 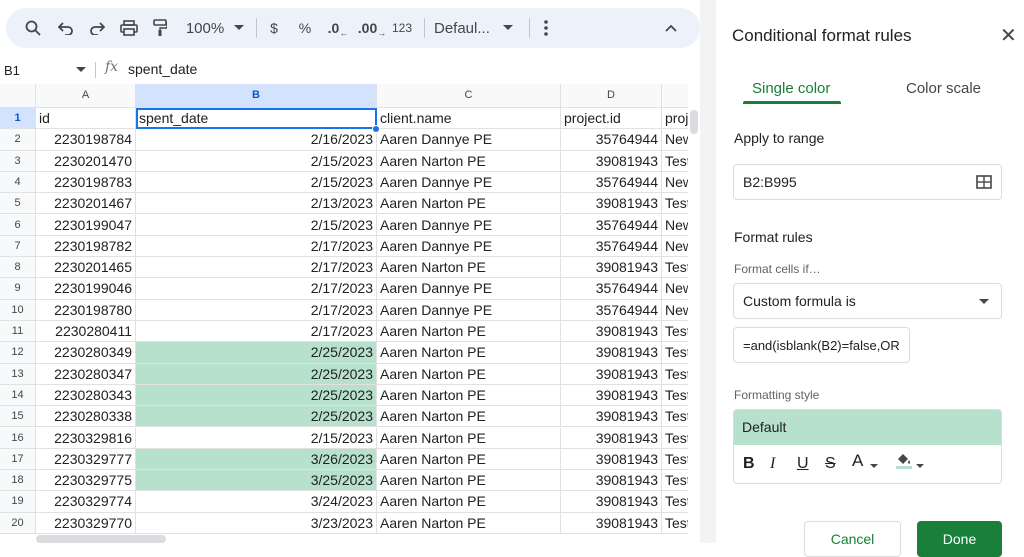 I want to click on cancel-button: Cancel, so click(x=852, y=539).